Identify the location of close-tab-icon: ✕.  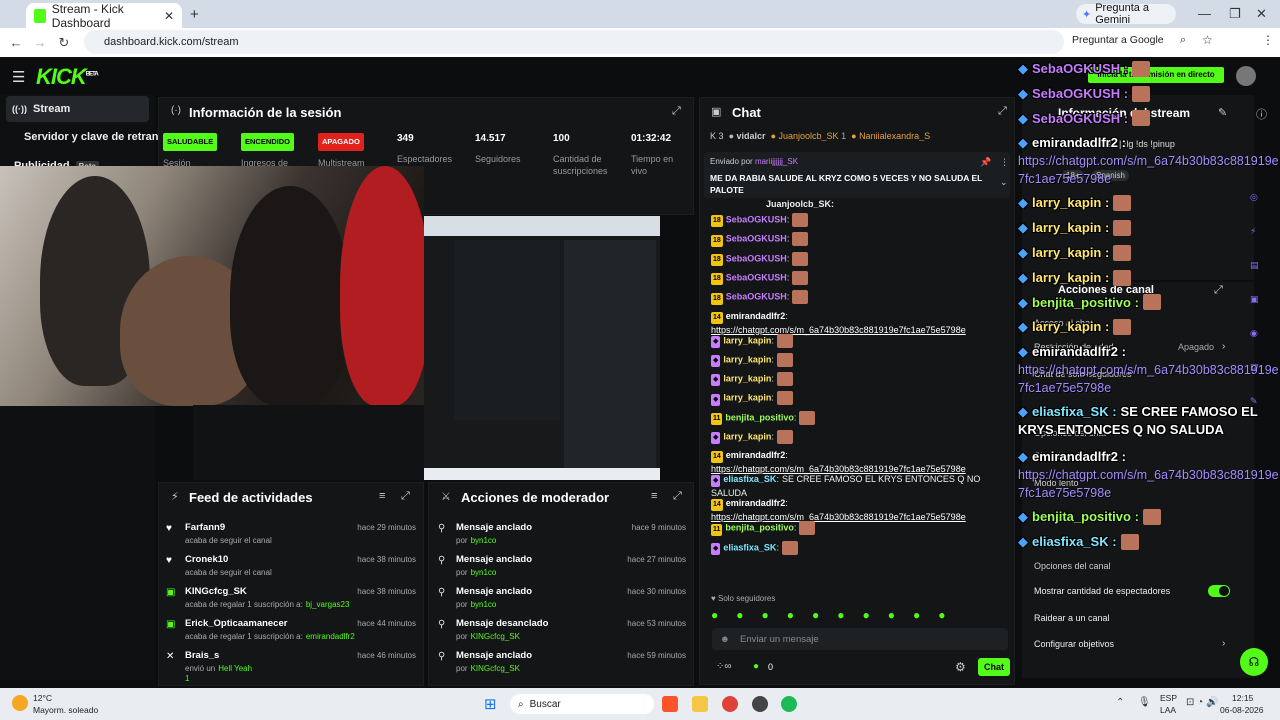
(169, 16).